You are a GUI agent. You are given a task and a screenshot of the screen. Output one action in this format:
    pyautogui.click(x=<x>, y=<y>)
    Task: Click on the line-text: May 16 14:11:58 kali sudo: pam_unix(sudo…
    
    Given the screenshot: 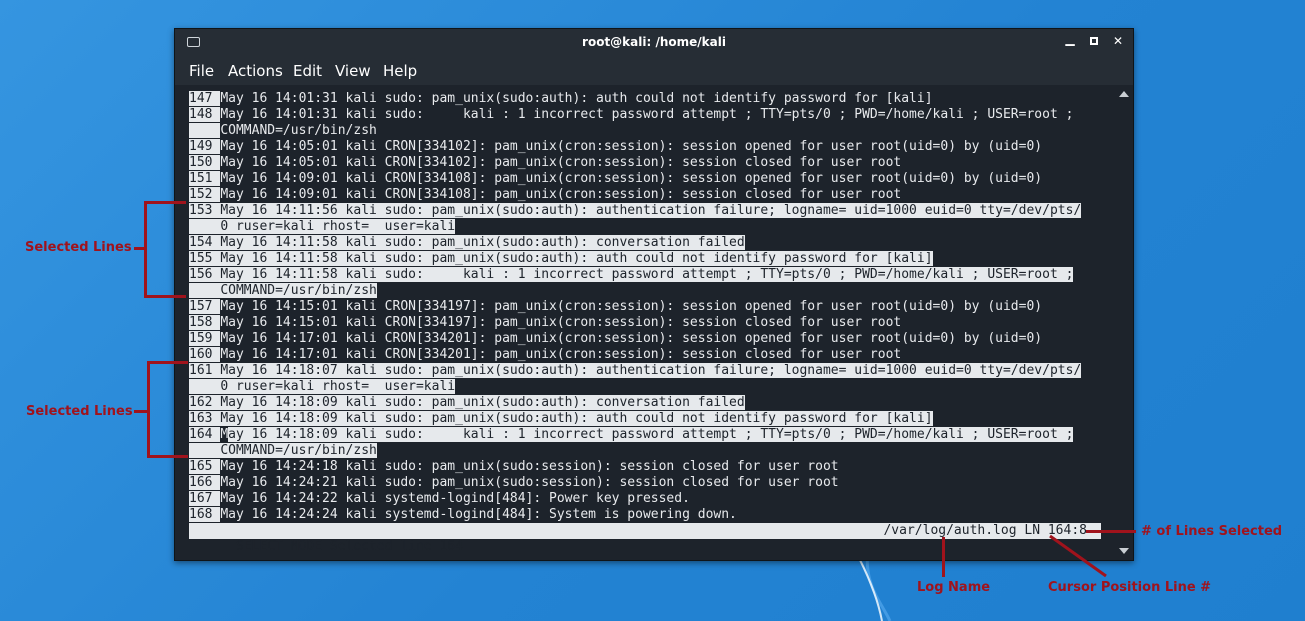 What is the action you would take?
    pyautogui.click(x=576, y=258)
    